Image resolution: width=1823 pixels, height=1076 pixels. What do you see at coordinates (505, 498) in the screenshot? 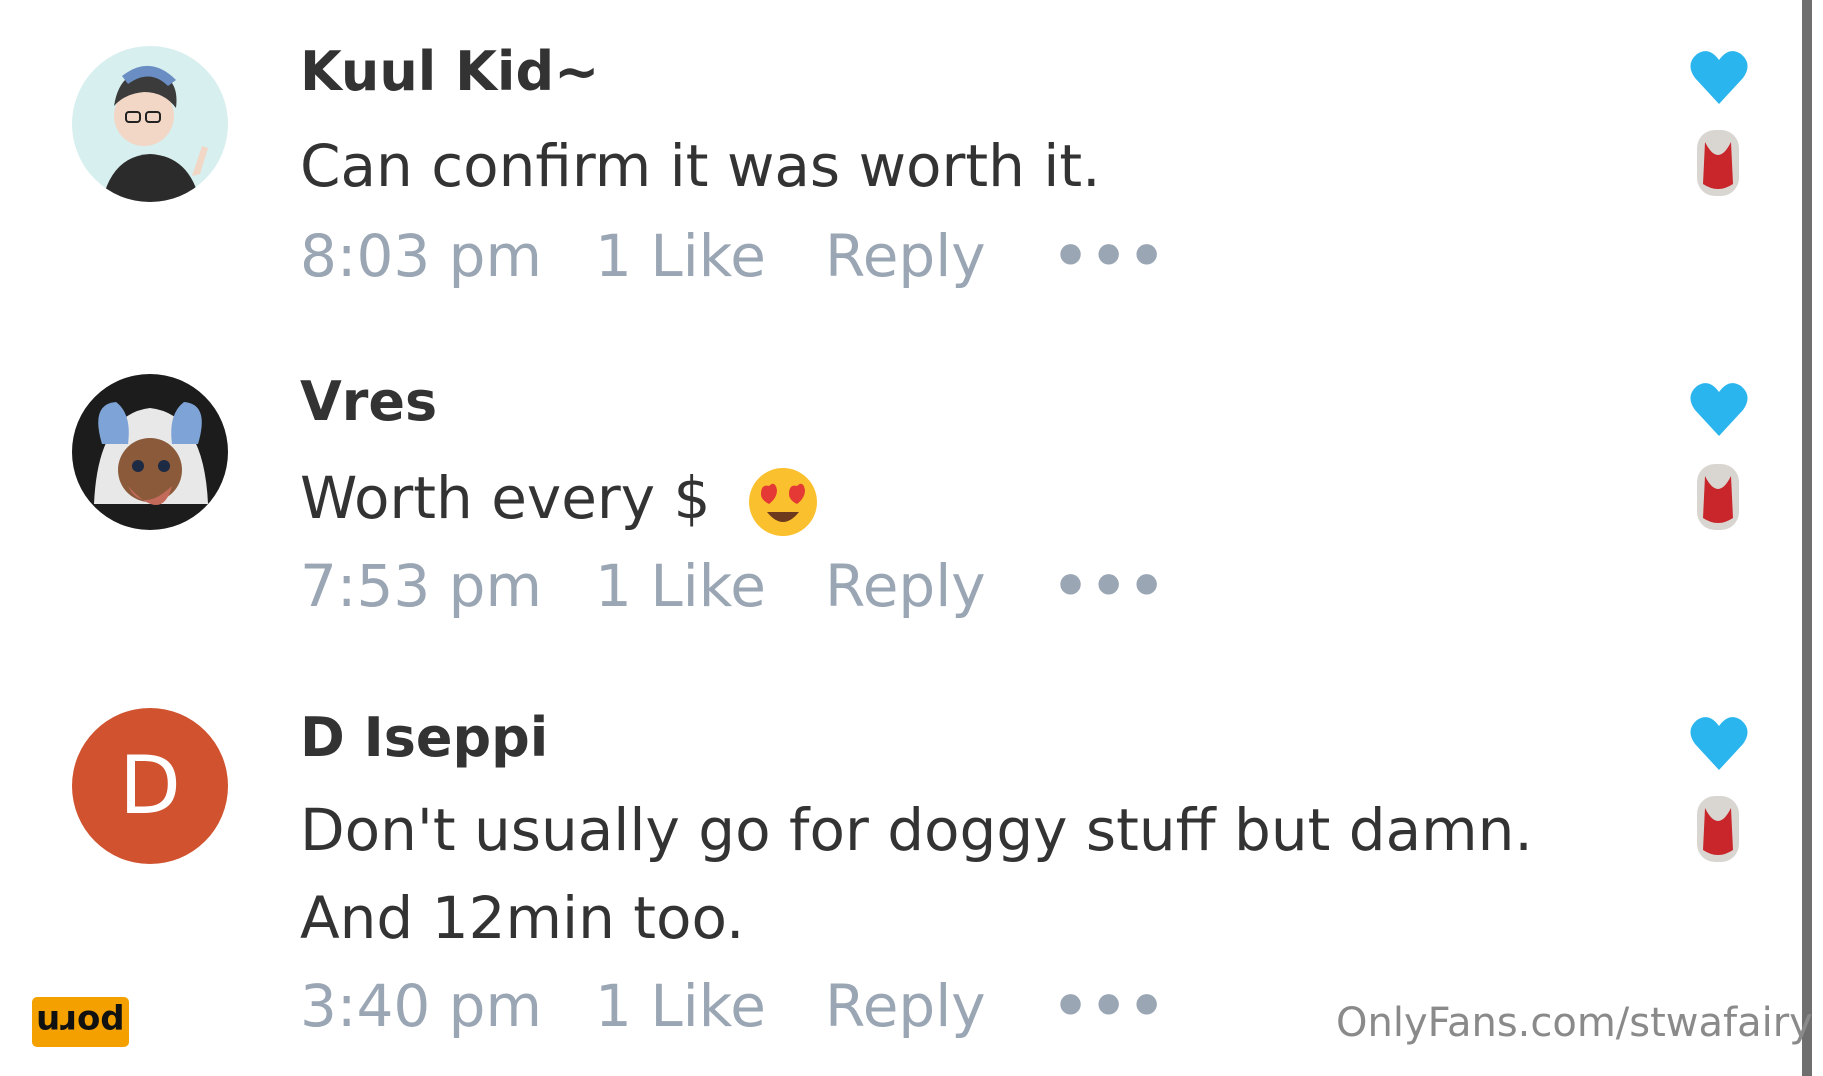
I see `comment-text-content: Worth every $` at bounding box center [505, 498].